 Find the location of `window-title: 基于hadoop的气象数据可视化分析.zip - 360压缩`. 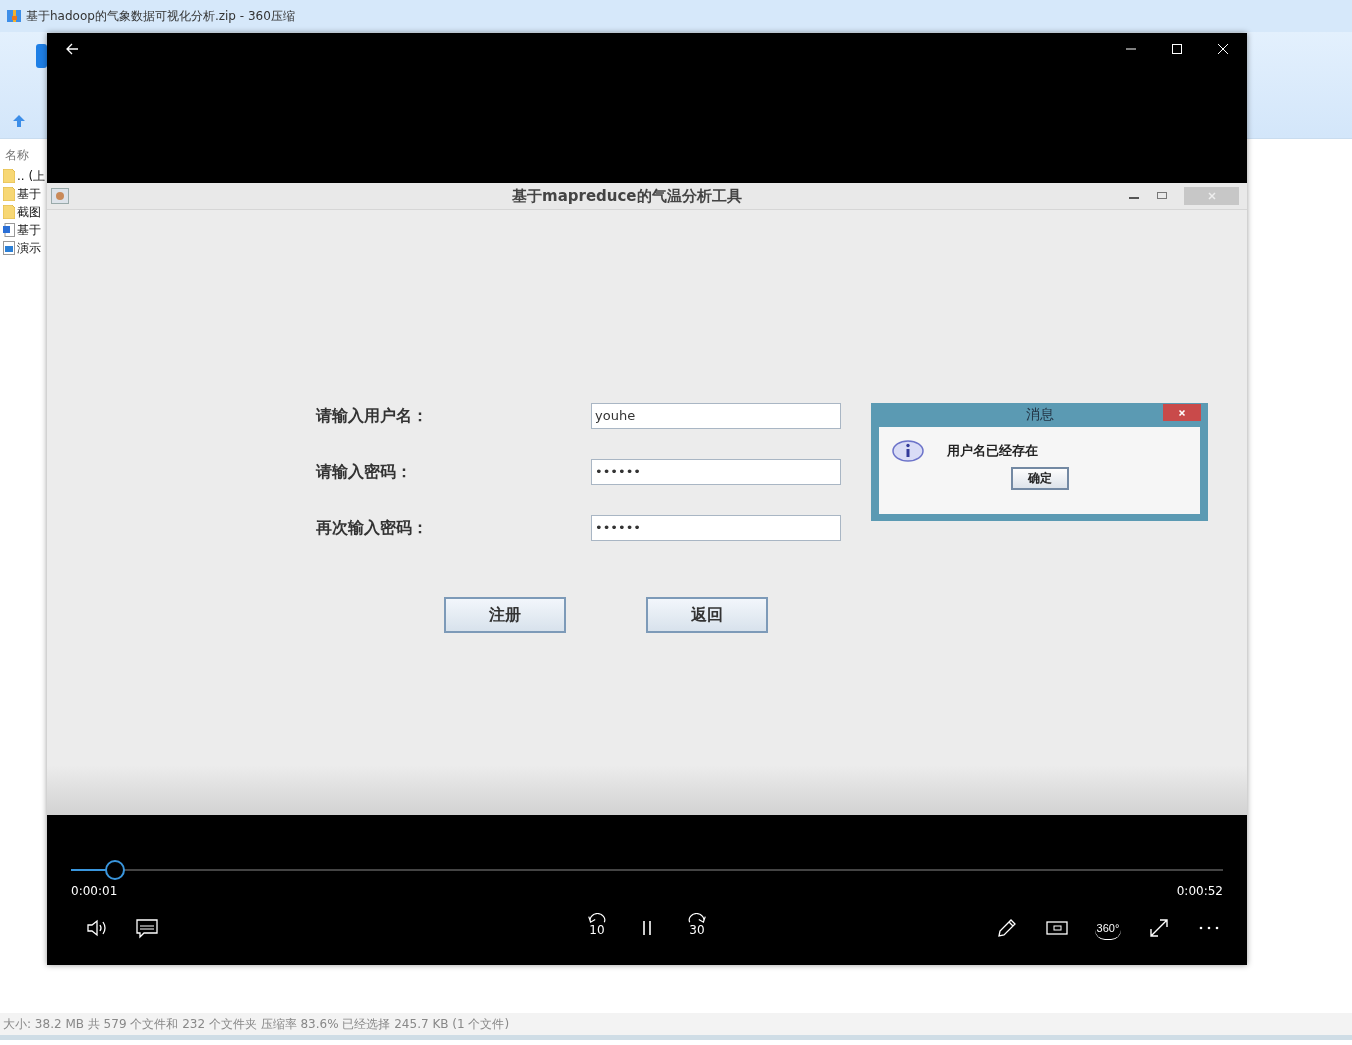

window-title: 基于hadoop的气象数据可视化分析.zip - 360压缩 is located at coordinates (160, 16).